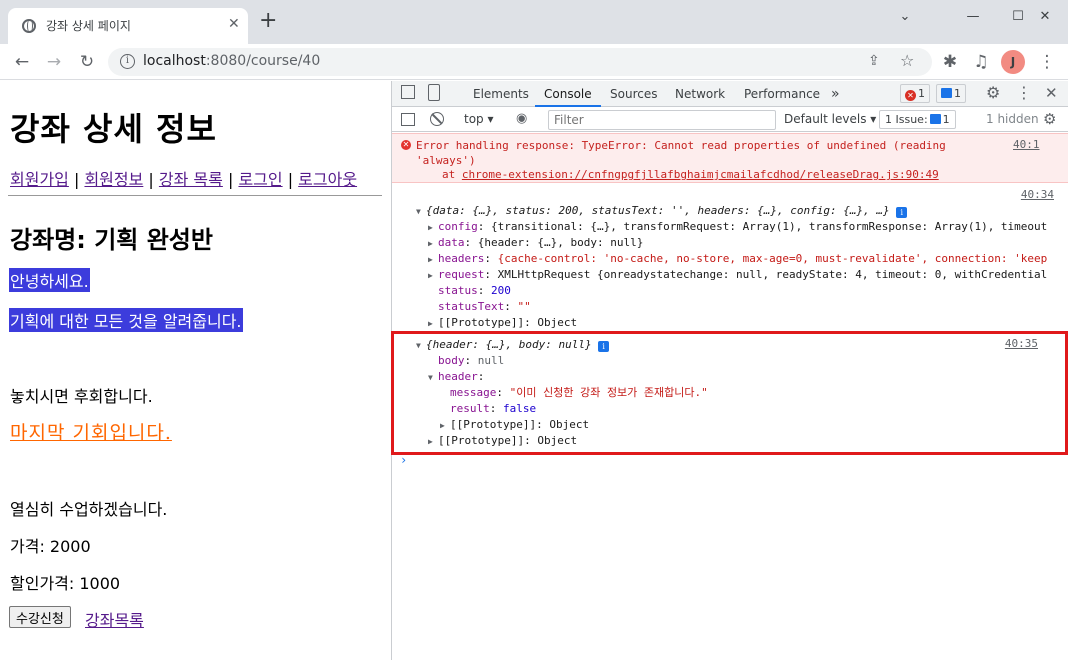  What do you see at coordinates (1026, 144) in the screenshot?
I see `source-link: 40:1` at bounding box center [1026, 144].